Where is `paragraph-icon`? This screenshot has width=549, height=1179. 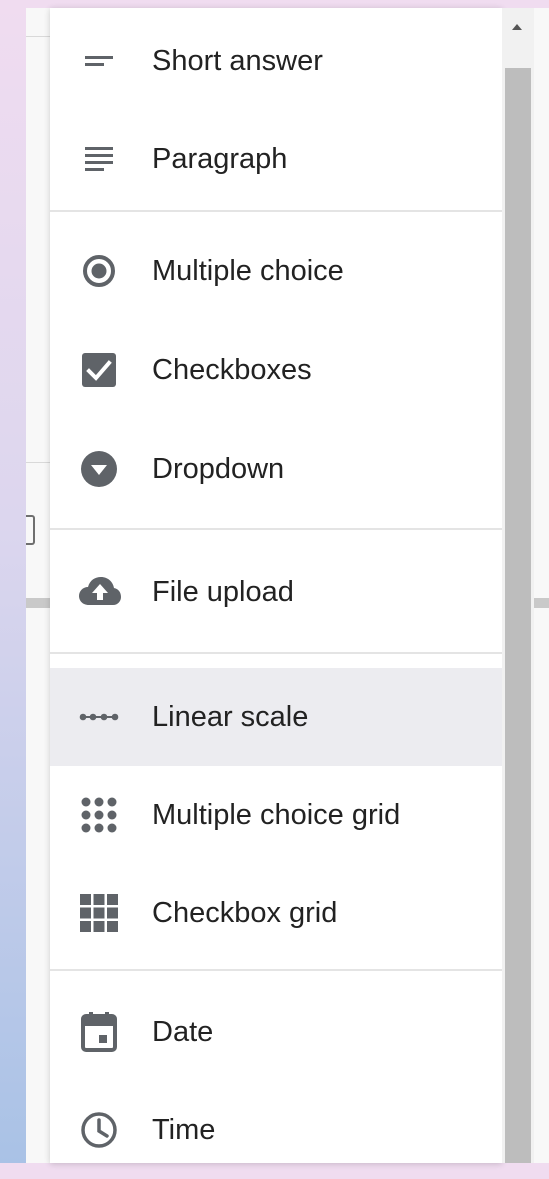 paragraph-icon is located at coordinates (99, 159).